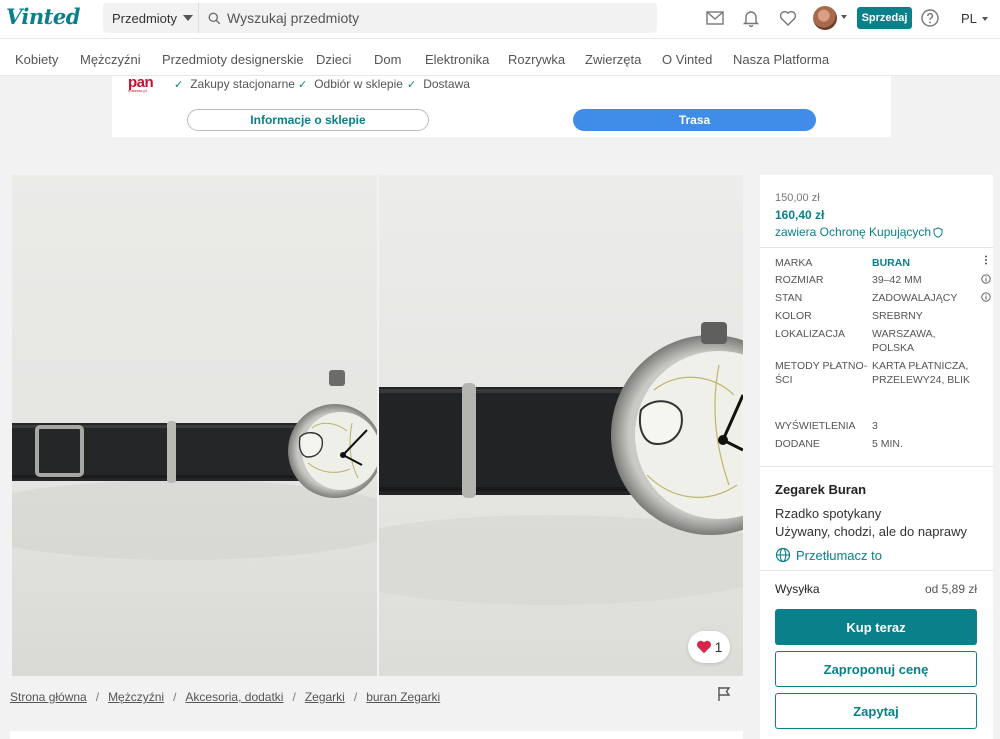  What do you see at coordinates (986, 260) in the screenshot?
I see `more-options-icon` at bounding box center [986, 260].